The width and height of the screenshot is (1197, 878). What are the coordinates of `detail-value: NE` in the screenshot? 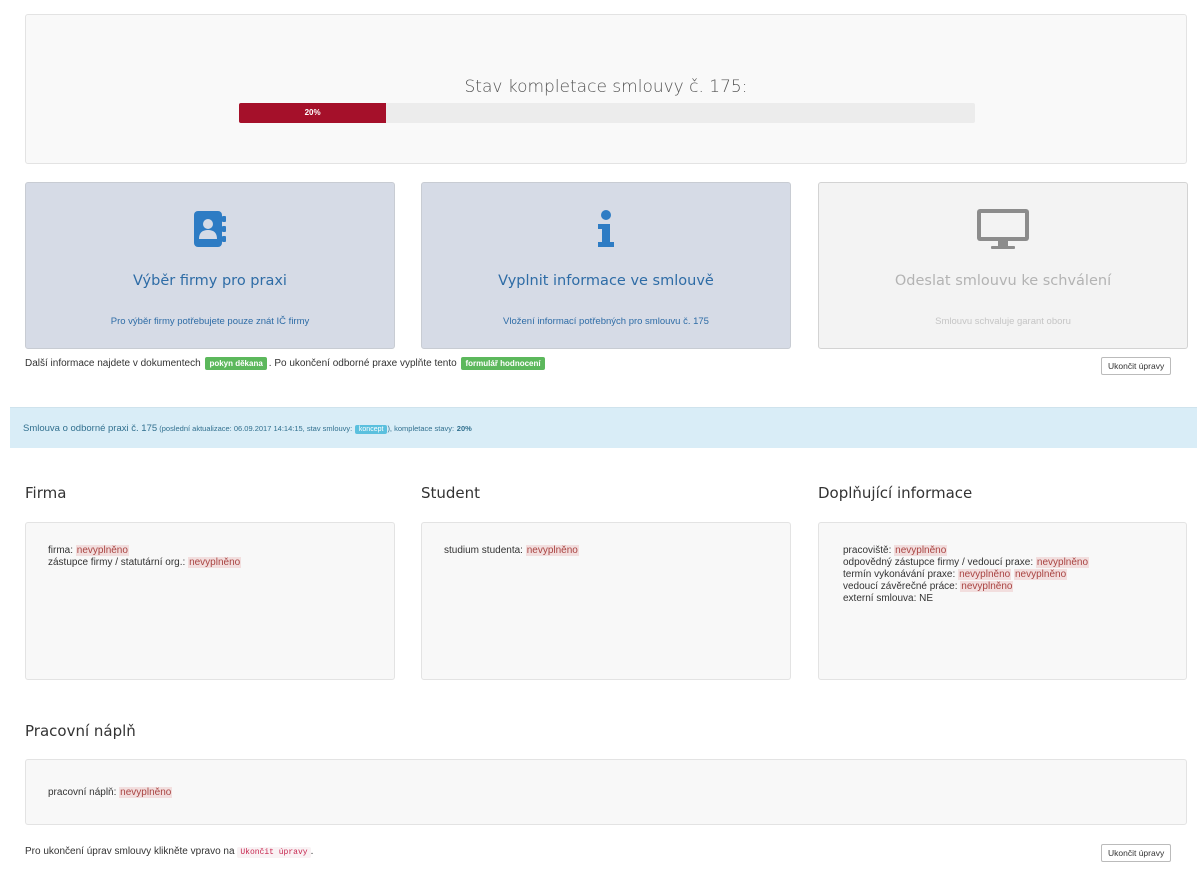 It's located at (926, 598).